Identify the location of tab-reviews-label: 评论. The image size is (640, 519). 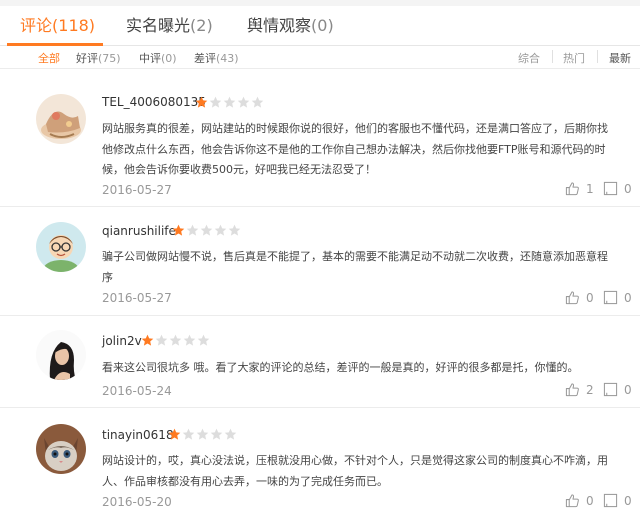
(36, 25).